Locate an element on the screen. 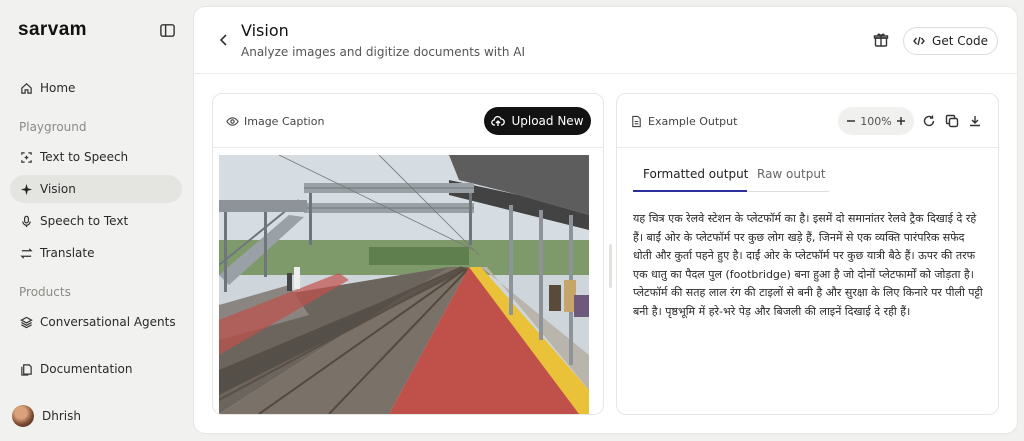 Image resolution: width=1024 pixels, height=441 pixels. zoom-in-icon is located at coordinates (901, 121).